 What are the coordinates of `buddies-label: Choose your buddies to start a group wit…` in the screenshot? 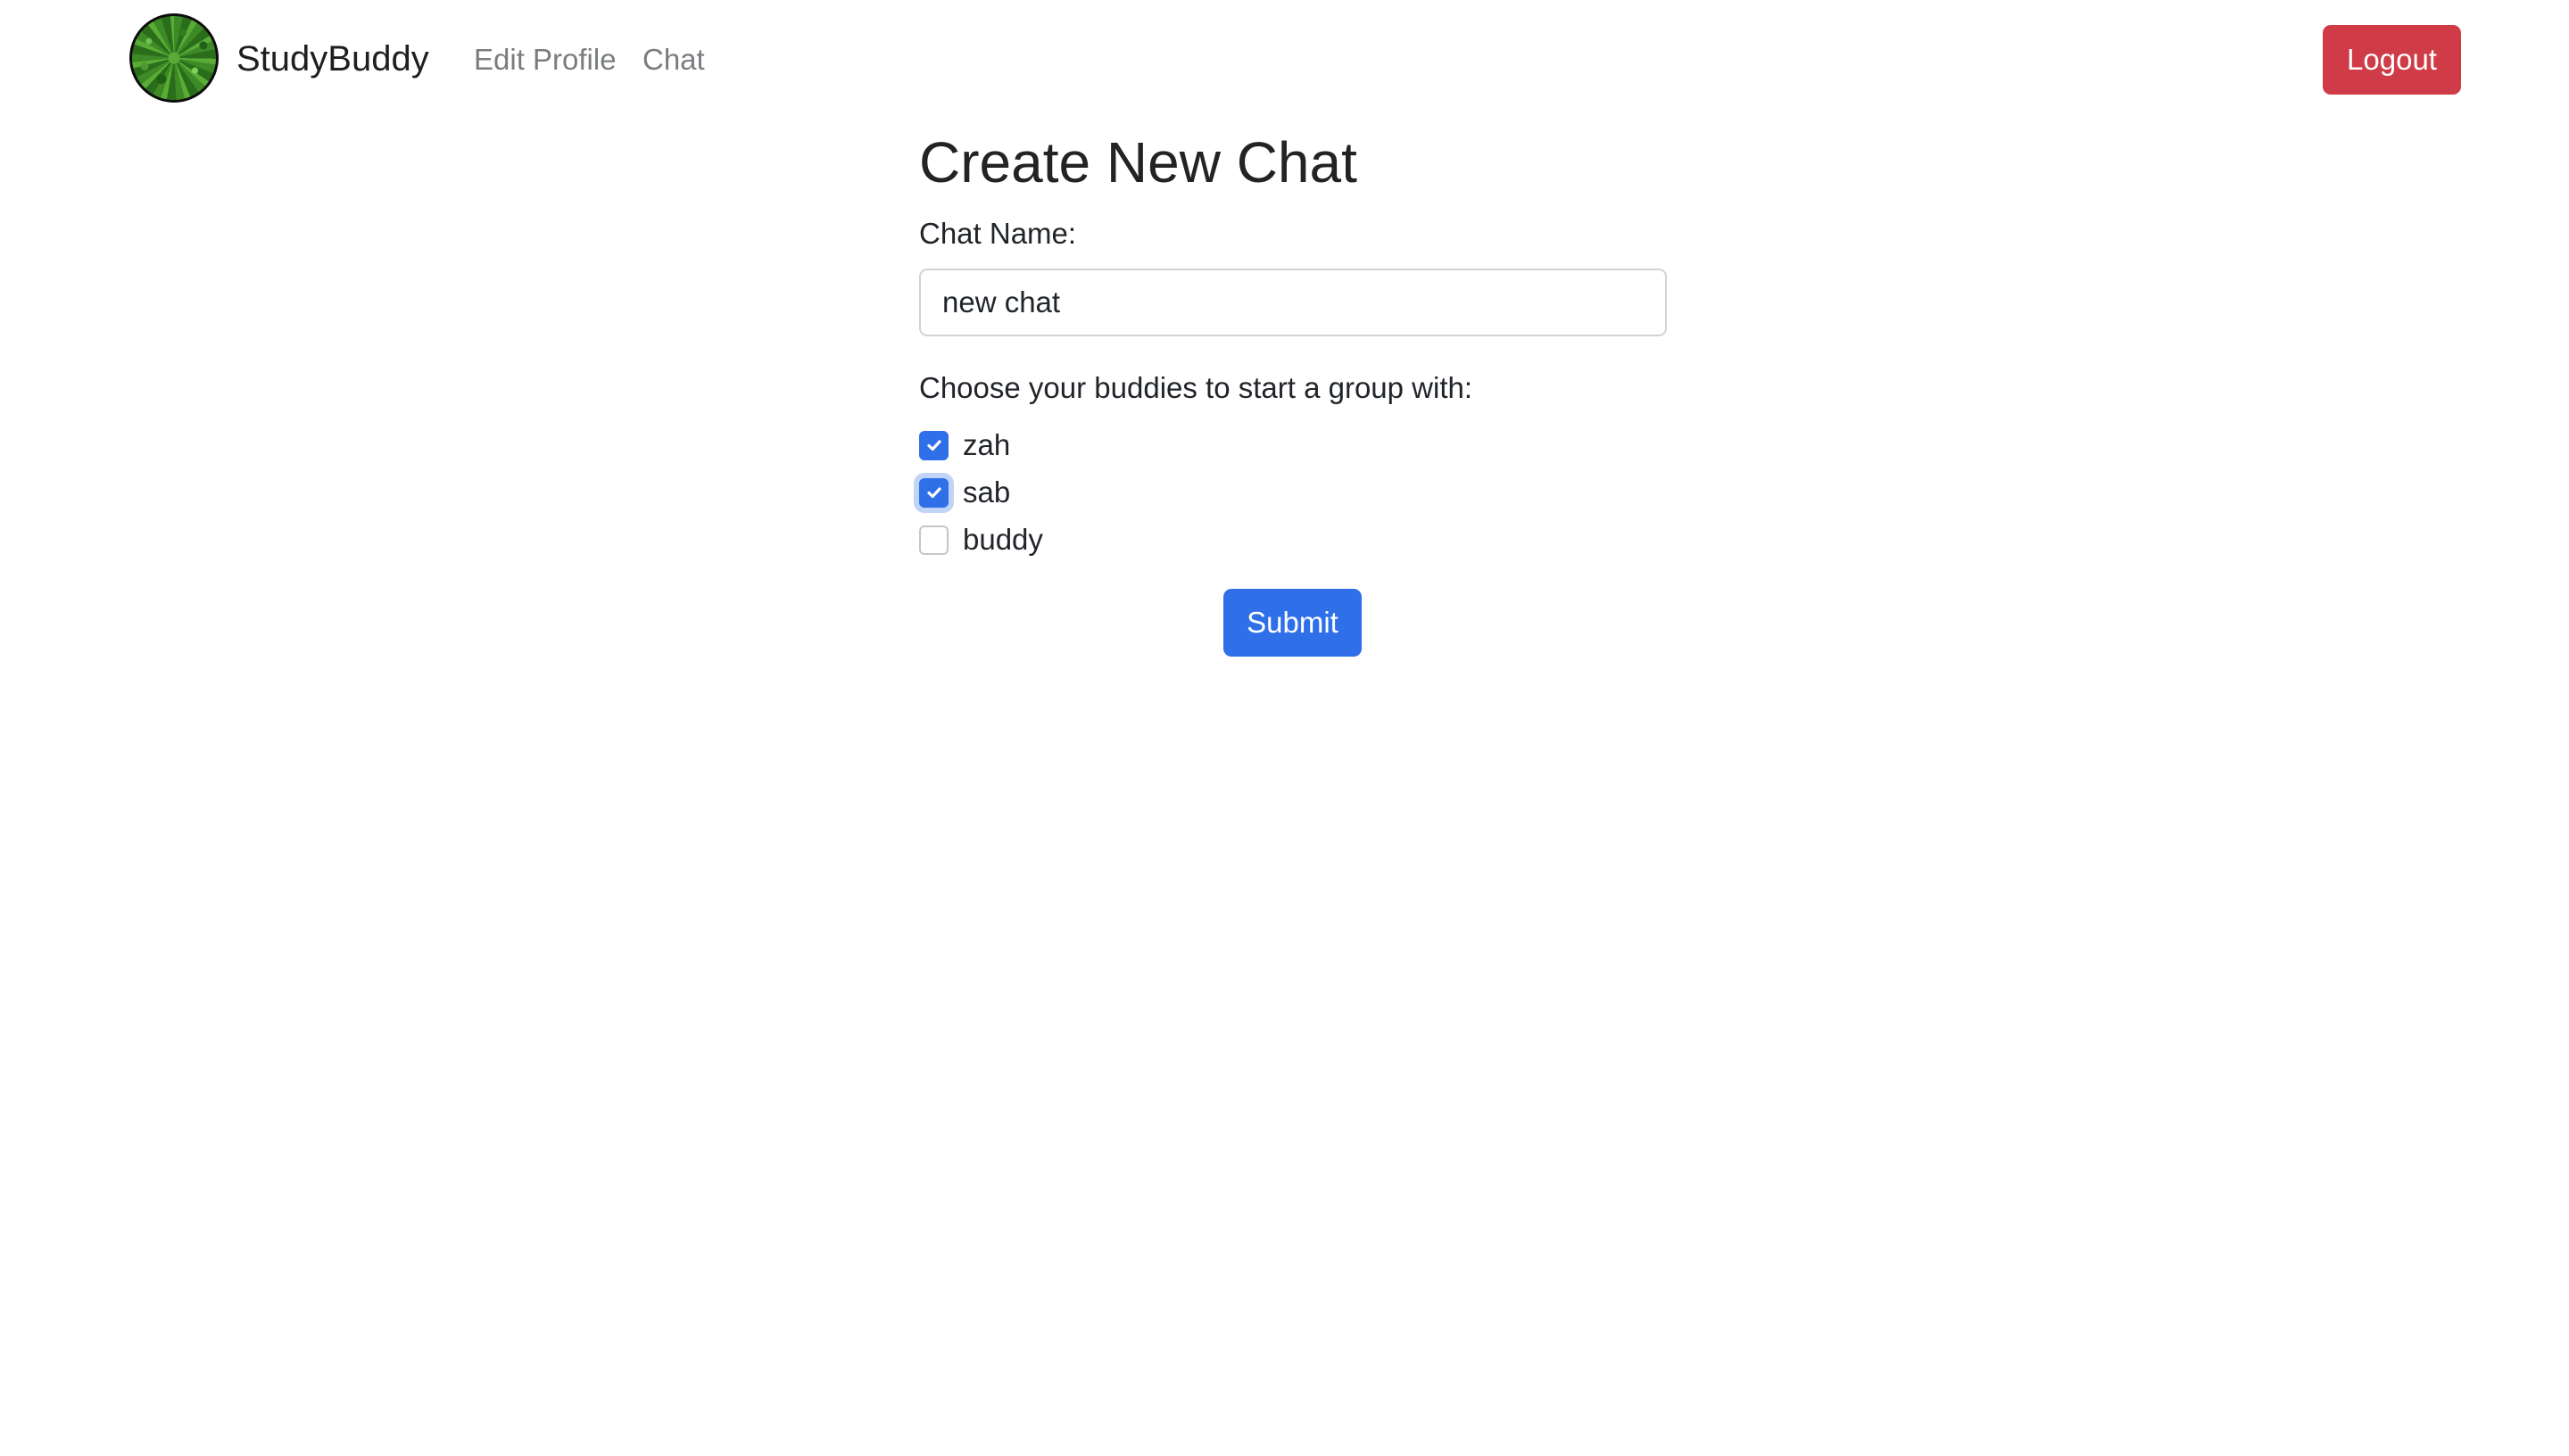 It's located at (1196, 387).